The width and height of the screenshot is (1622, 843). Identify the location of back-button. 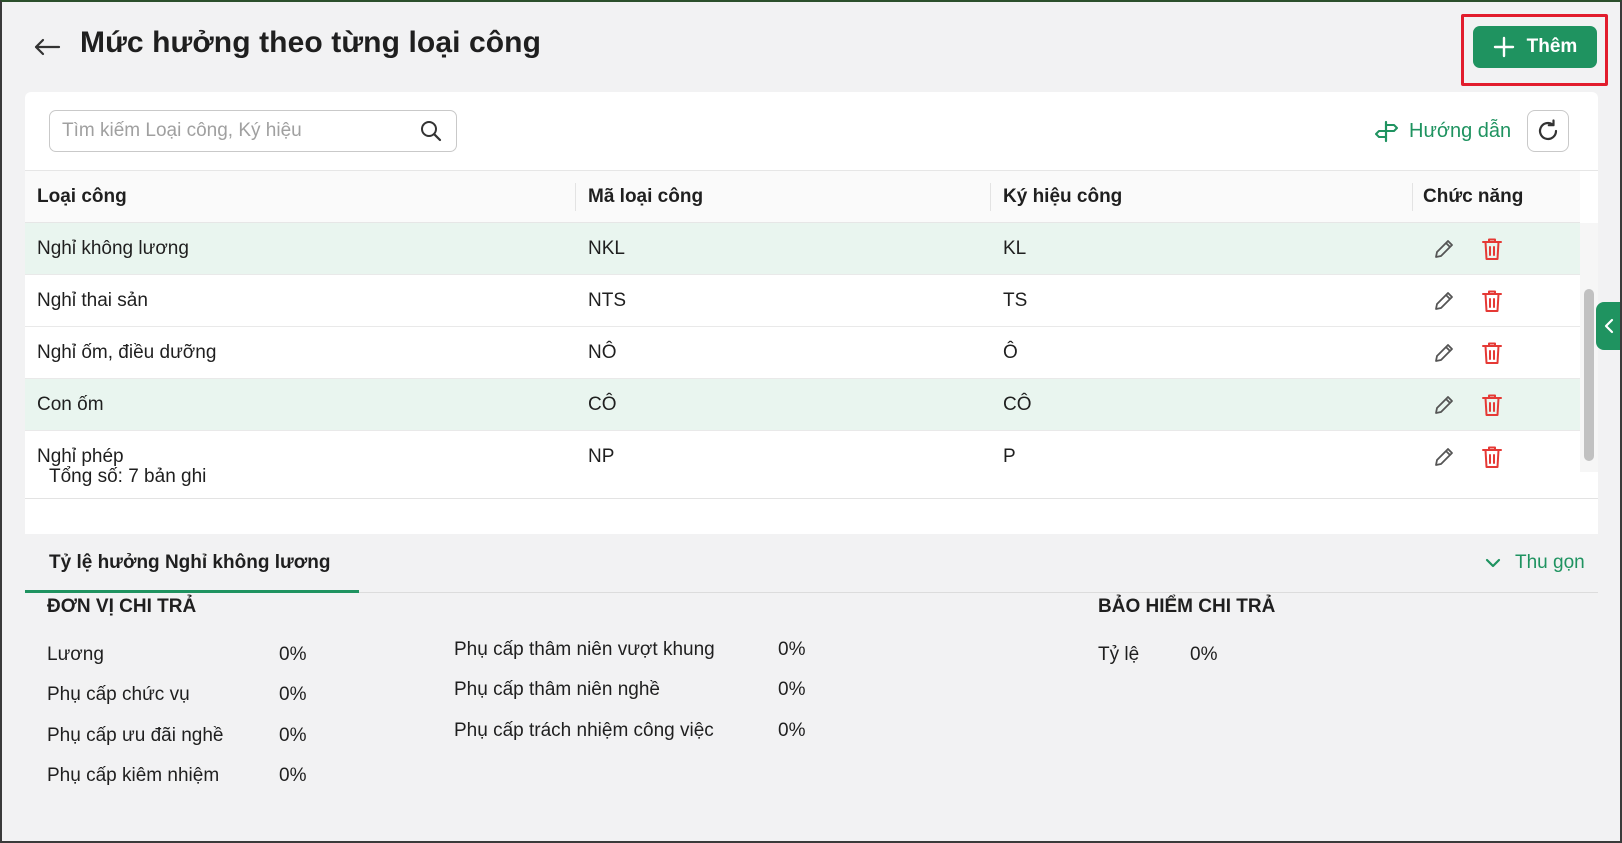
(47, 47).